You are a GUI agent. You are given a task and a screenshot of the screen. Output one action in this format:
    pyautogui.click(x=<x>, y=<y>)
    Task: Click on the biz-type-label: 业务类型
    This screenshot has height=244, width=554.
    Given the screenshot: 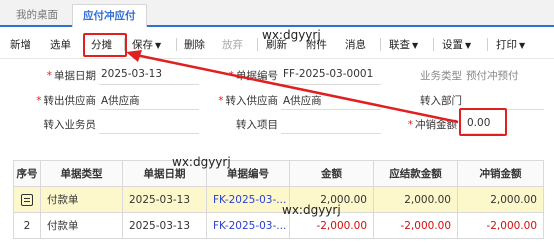 What is the action you would take?
    pyautogui.click(x=441, y=76)
    